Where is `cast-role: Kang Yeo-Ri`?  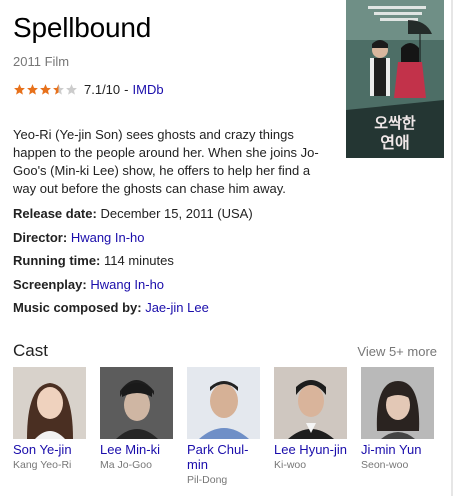
cast-role: Kang Yeo-Ri is located at coordinates (42, 465).